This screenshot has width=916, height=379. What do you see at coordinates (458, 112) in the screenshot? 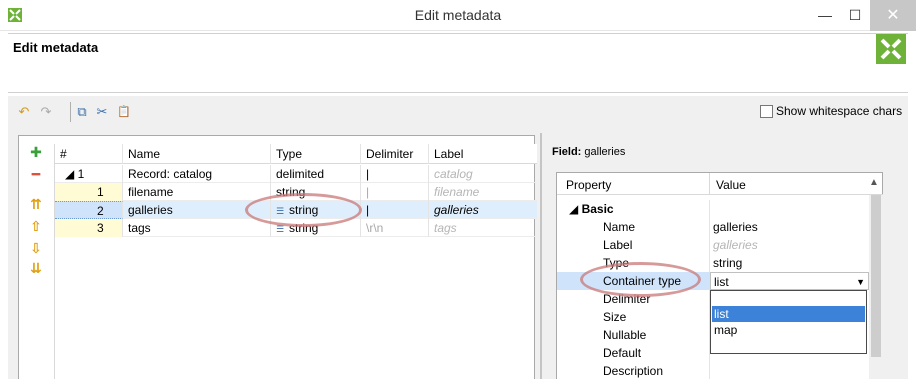
I see `toolbar: ↶ ↷ ⧉ ✂ 📋 Show whitespace chars` at bounding box center [458, 112].